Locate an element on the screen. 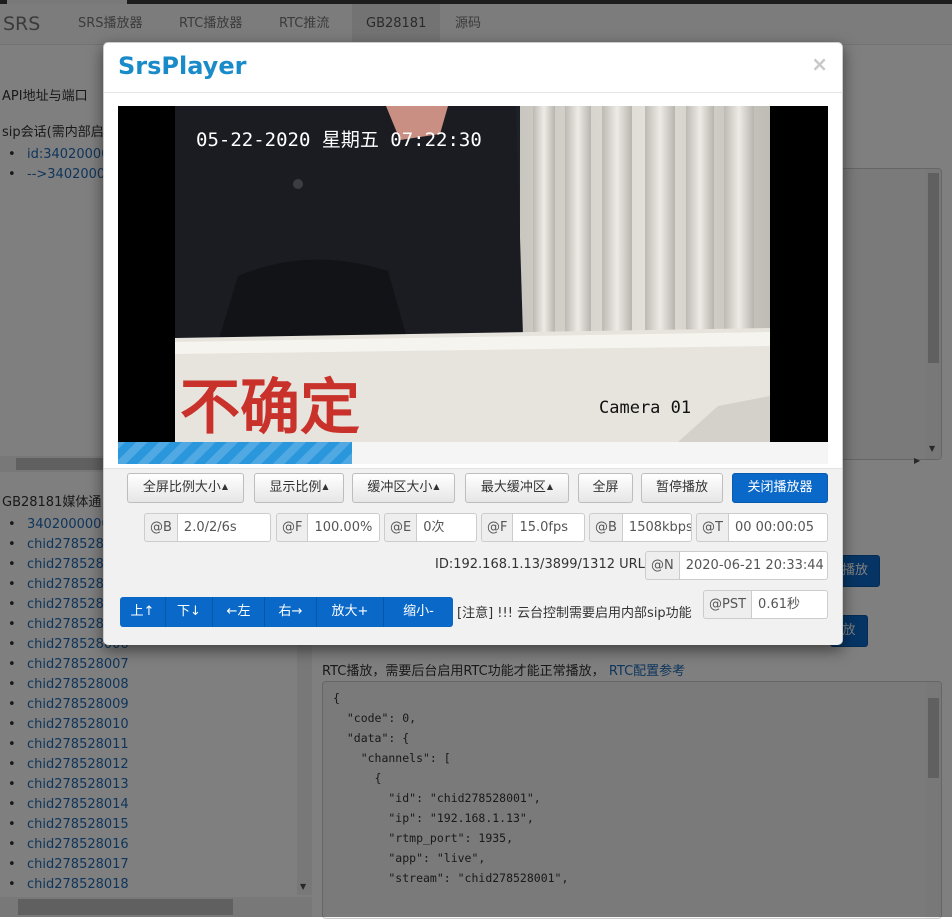 The width and height of the screenshot is (952, 919). display-ratio-button: 显示比例▲ is located at coordinates (299, 488).